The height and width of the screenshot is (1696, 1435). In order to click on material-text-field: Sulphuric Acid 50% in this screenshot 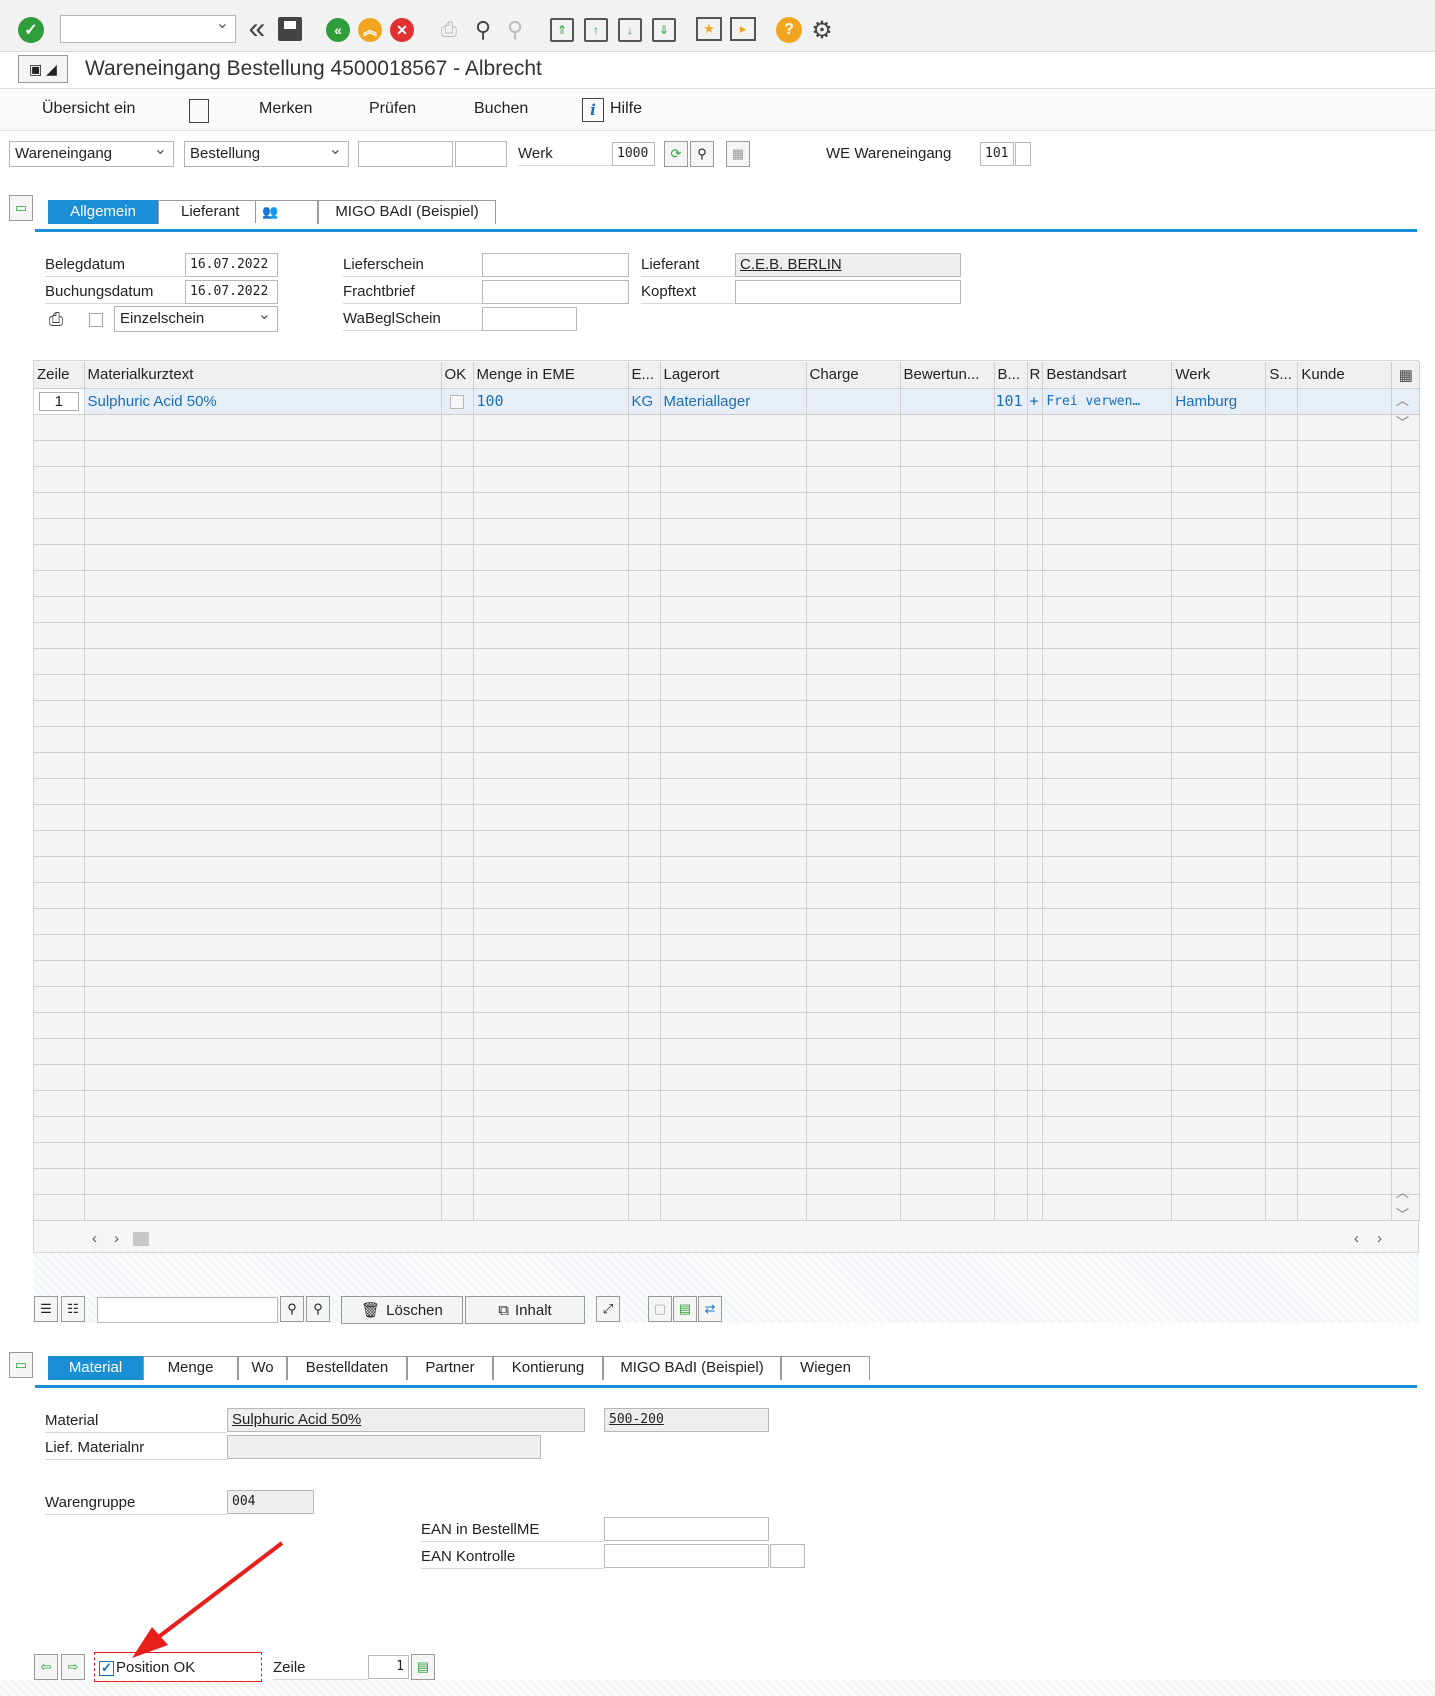, I will do `click(406, 1420)`.